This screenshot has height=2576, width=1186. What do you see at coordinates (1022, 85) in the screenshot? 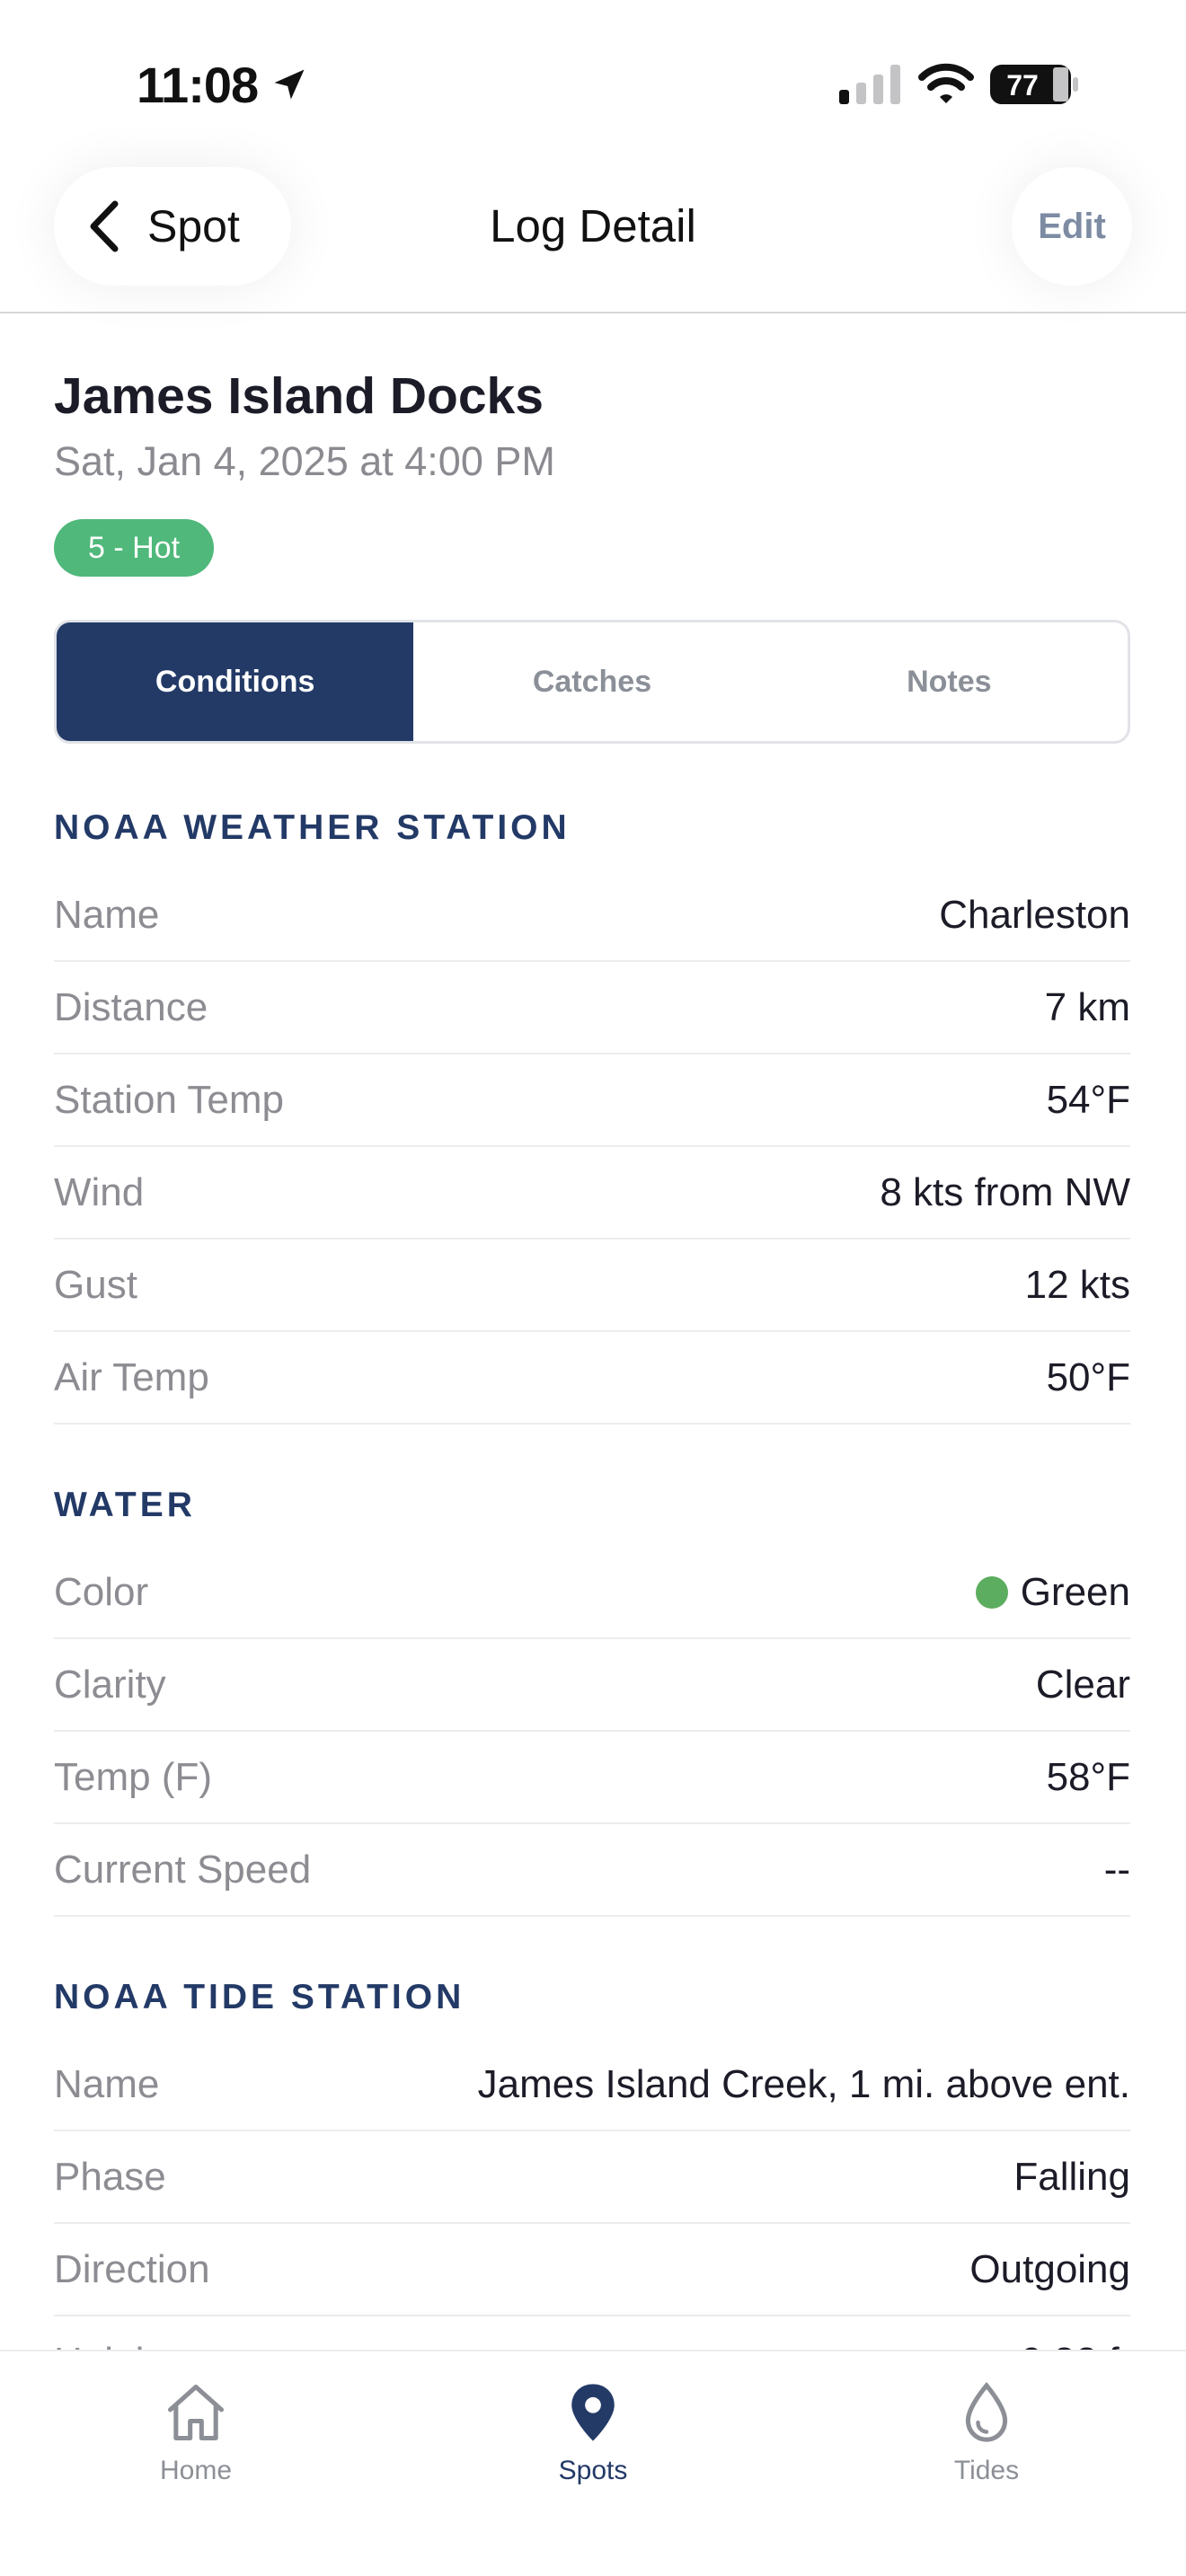
I see `battery-level: 77` at bounding box center [1022, 85].